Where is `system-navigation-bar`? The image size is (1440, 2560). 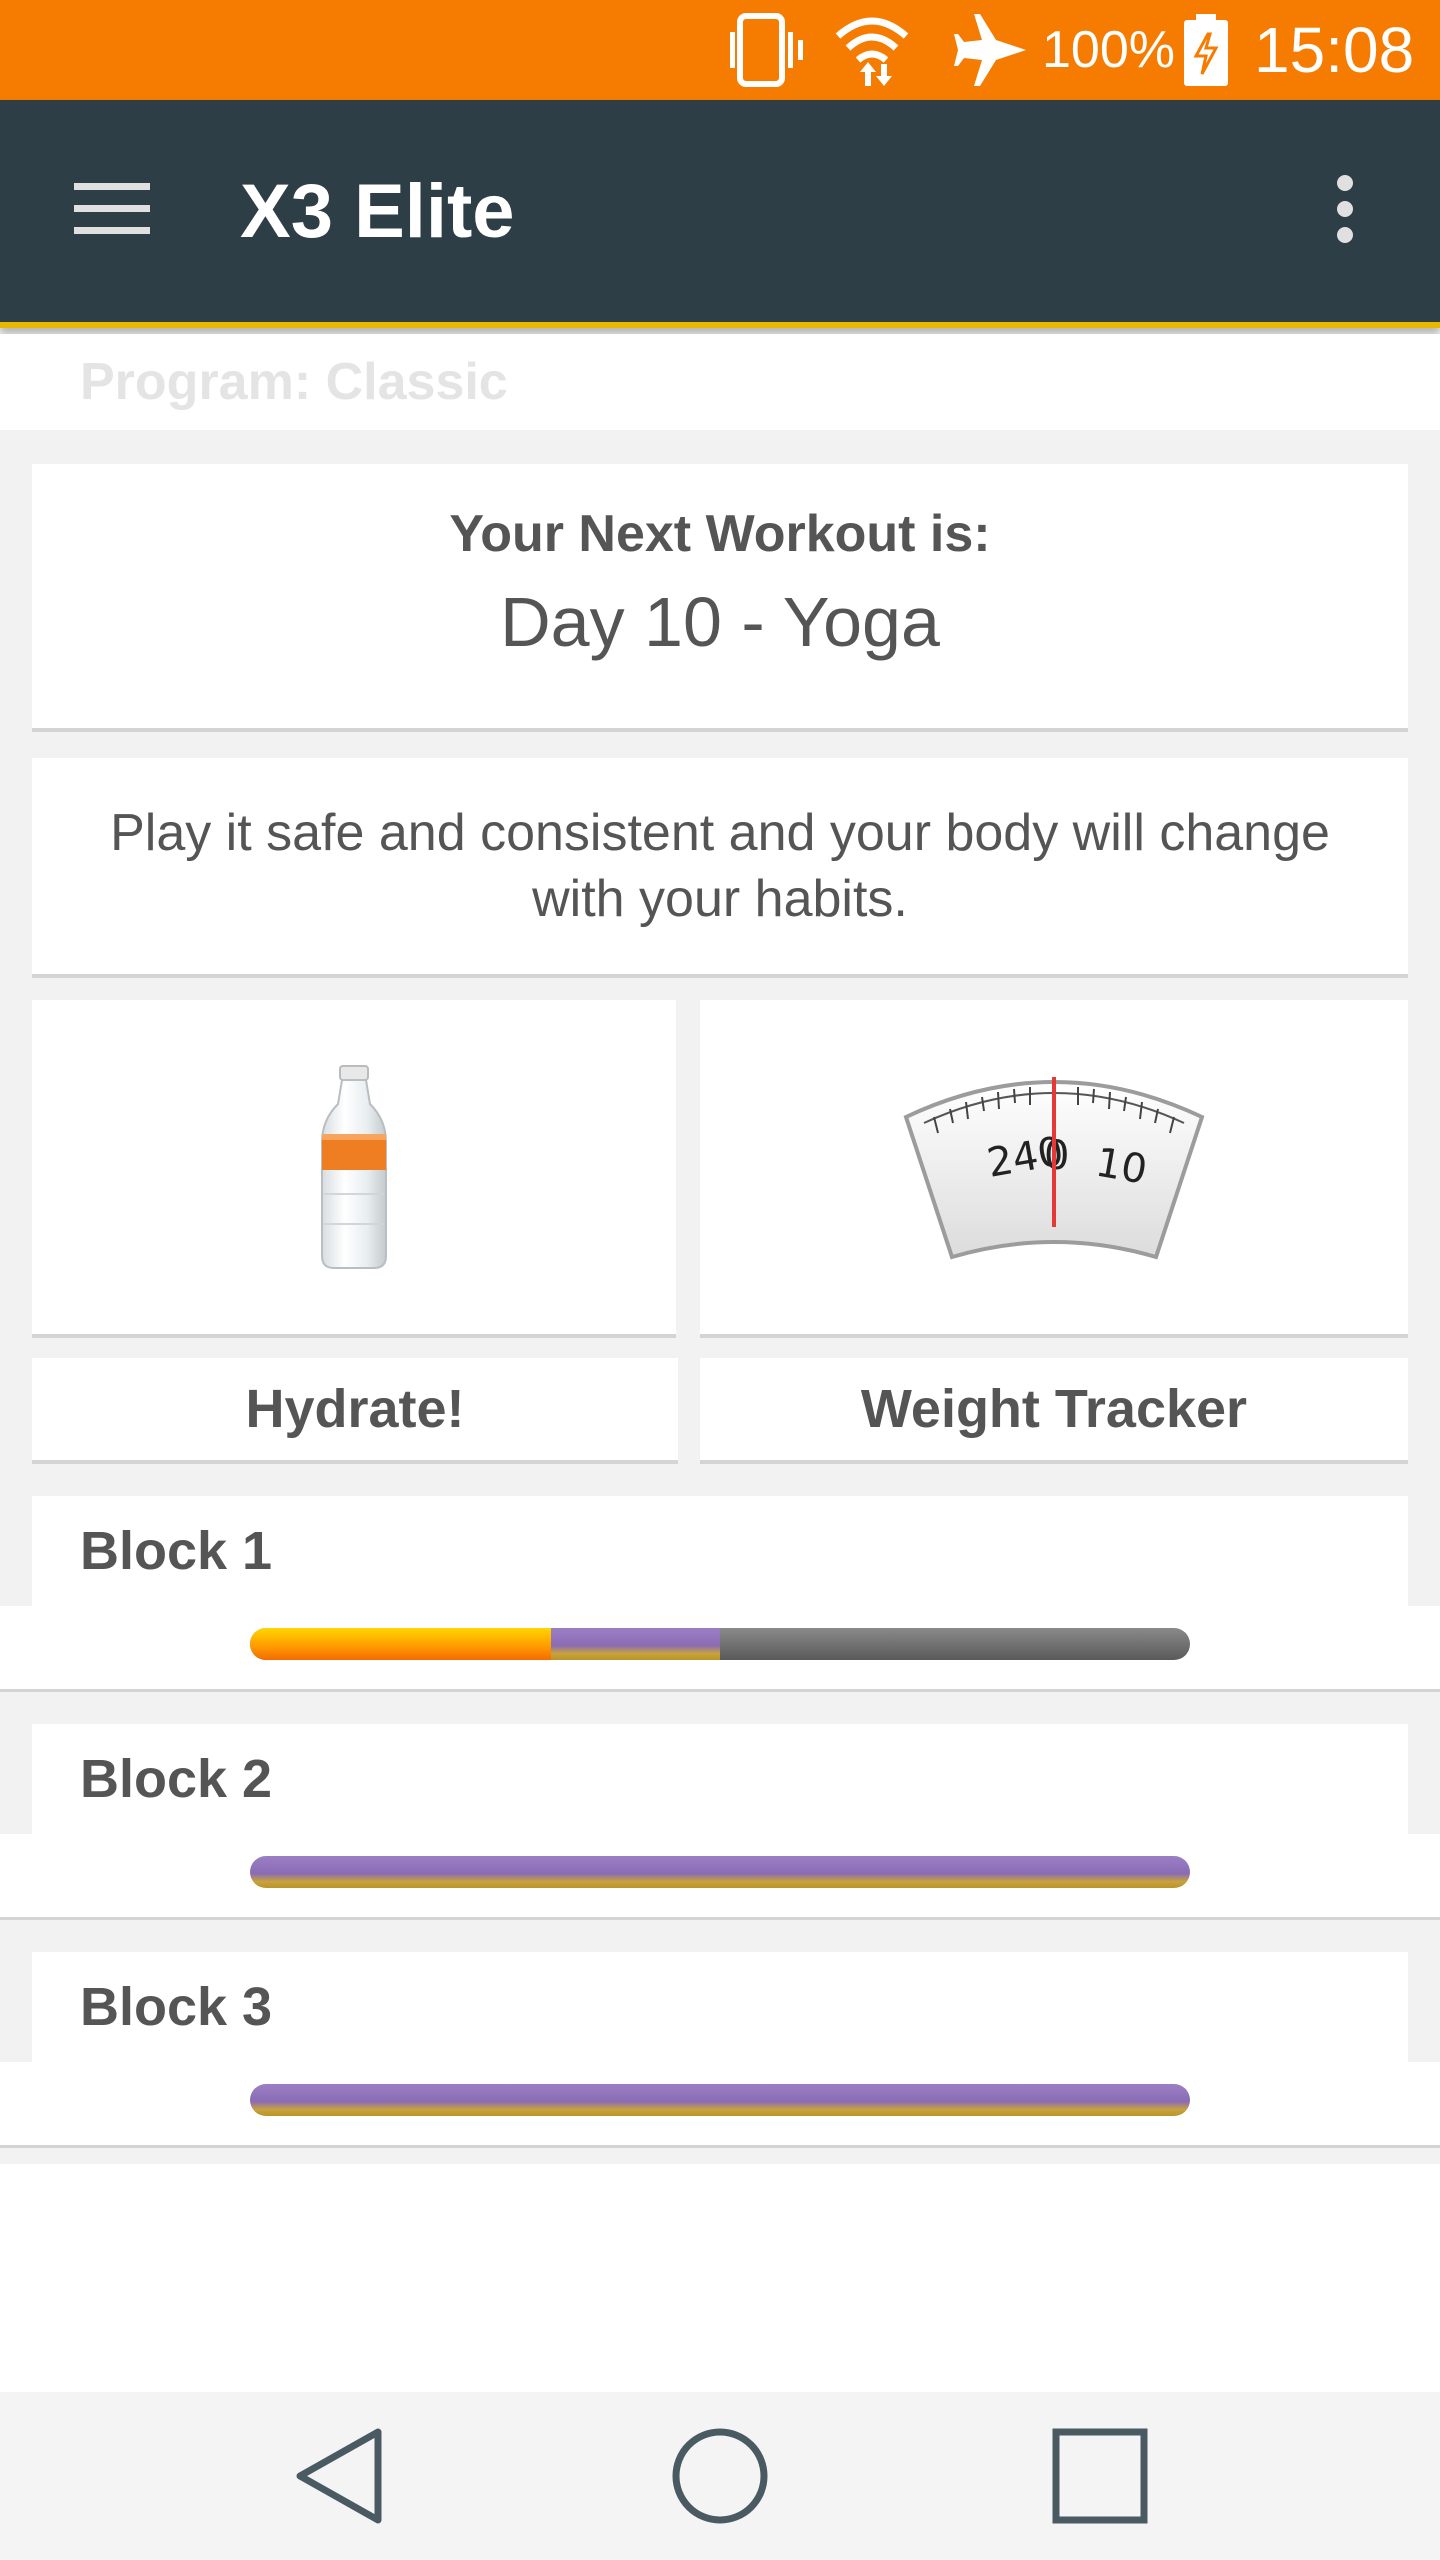 system-navigation-bar is located at coordinates (720, 2476).